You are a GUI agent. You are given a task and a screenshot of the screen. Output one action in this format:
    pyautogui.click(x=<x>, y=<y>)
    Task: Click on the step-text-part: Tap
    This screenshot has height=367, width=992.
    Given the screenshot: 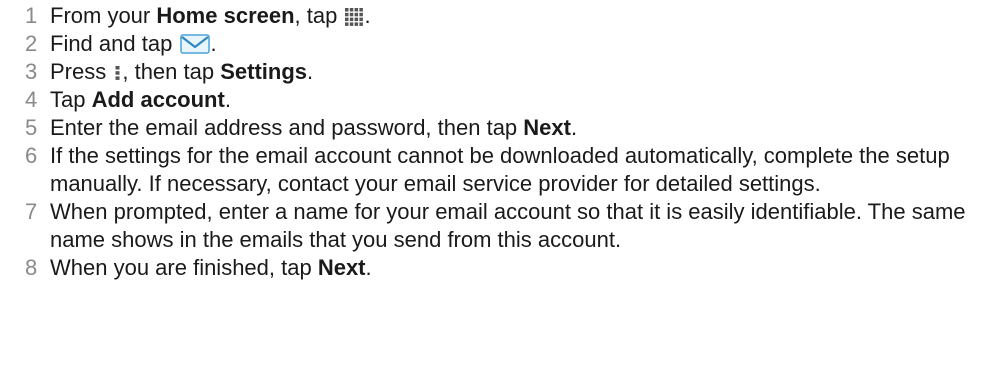 What is the action you would take?
    pyautogui.click(x=71, y=99)
    